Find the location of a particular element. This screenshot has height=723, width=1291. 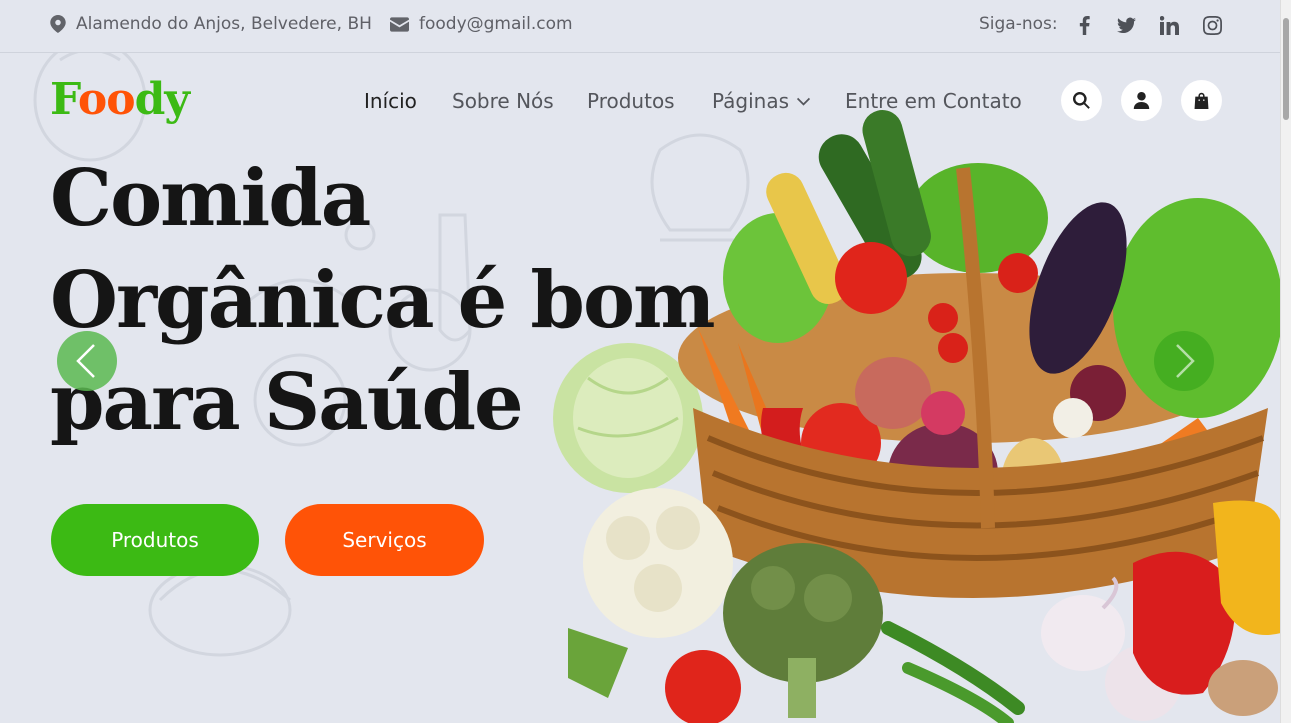

address-item: Alamendo do Anjos, Belvedere, BH is located at coordinates (211, 24).